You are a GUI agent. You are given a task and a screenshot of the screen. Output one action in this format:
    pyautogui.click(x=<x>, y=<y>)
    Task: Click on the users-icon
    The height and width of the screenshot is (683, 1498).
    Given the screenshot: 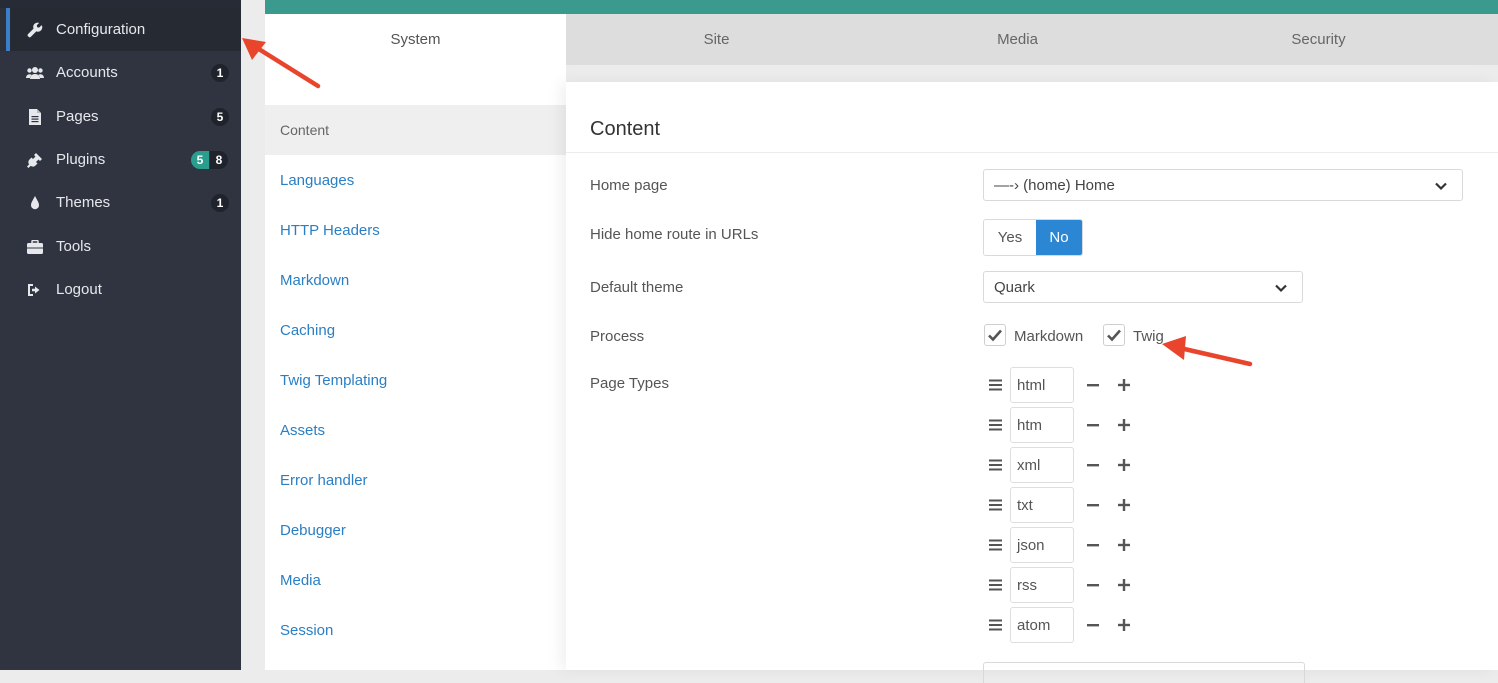 What is the action you would take?
    pyautogui.click(x=35, y=73)
    